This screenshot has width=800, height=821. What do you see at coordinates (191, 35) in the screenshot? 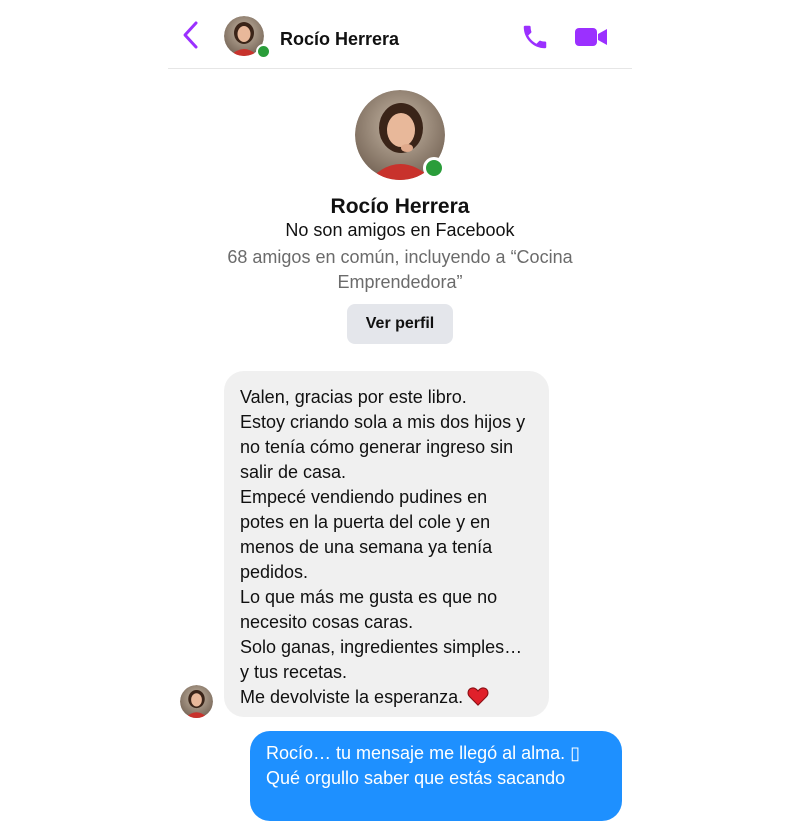
I see `chevron-left-icon` at bounding box center [191, 35].